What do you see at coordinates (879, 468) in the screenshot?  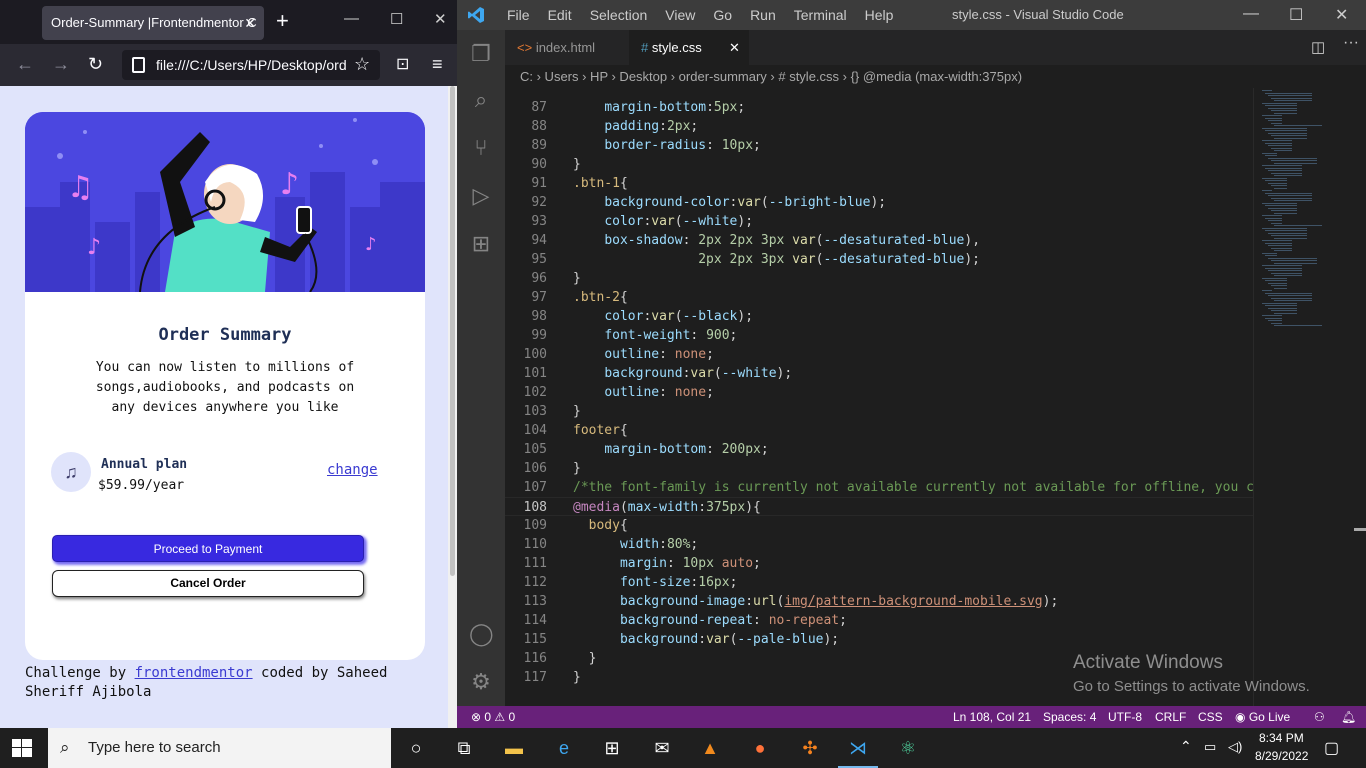 I see `code-line: 106}` at bounding box center [879, 468].